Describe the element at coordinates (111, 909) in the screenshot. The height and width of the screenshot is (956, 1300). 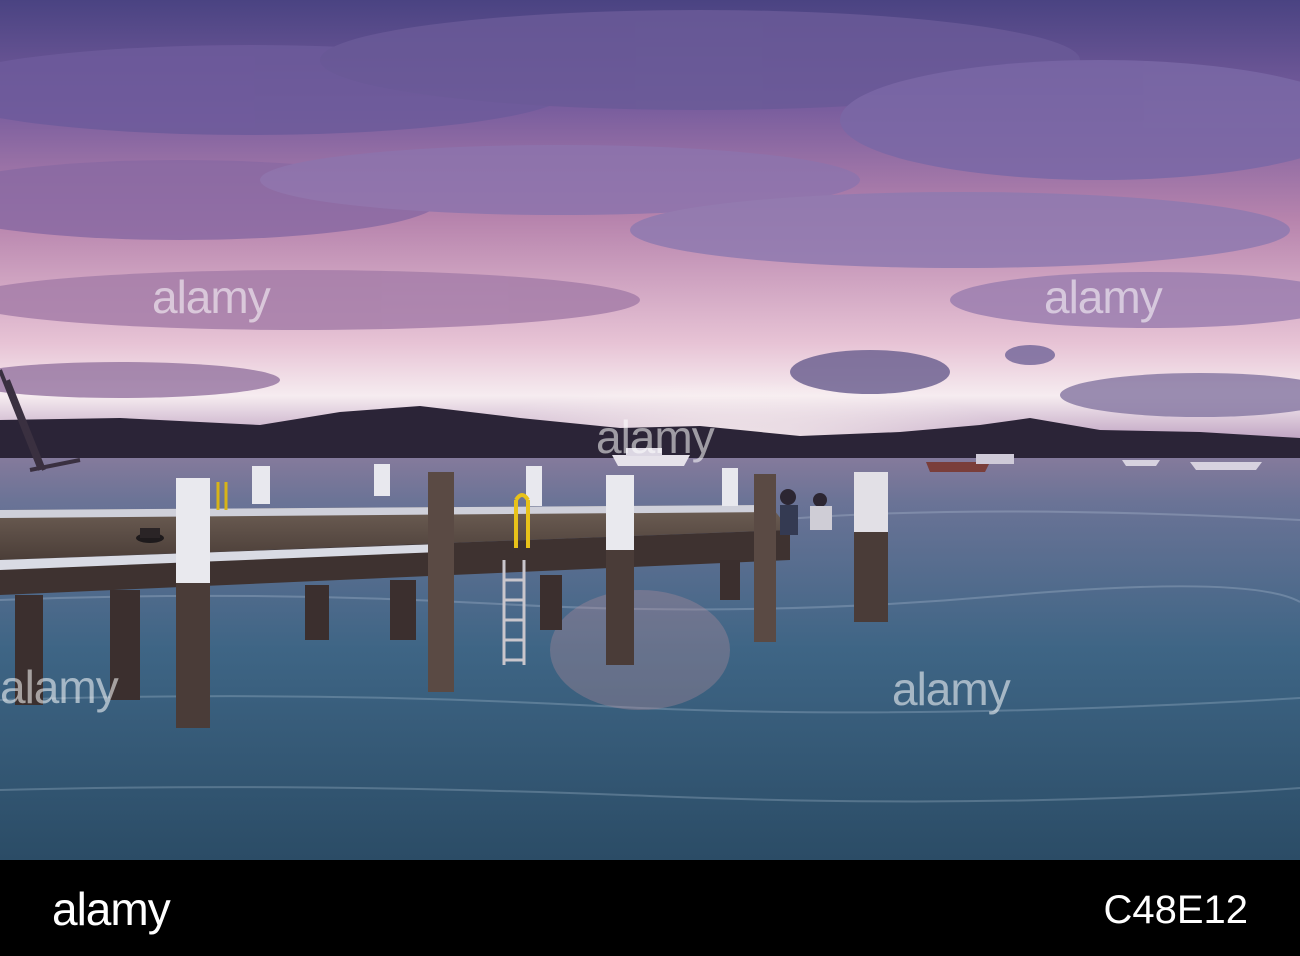
I see `alamy-logo: alamy` at that location.